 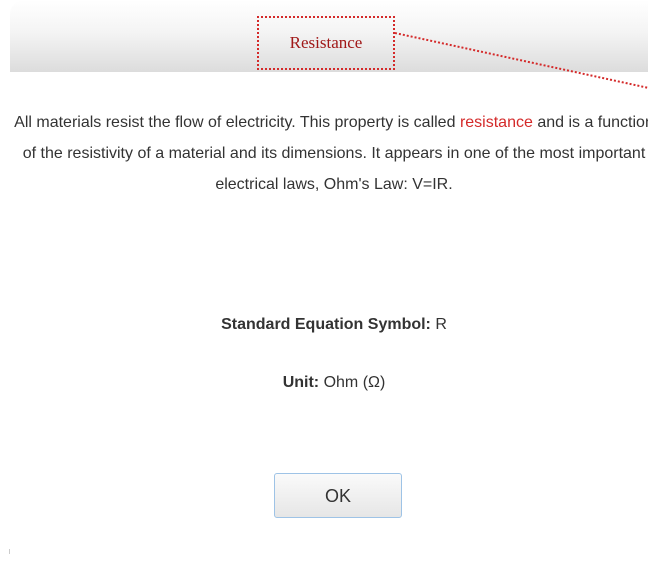 What do you see at coordinates (301, 382) in the screenshot?
I see `unit-label: Unit:` at bounding box center [301, 382].